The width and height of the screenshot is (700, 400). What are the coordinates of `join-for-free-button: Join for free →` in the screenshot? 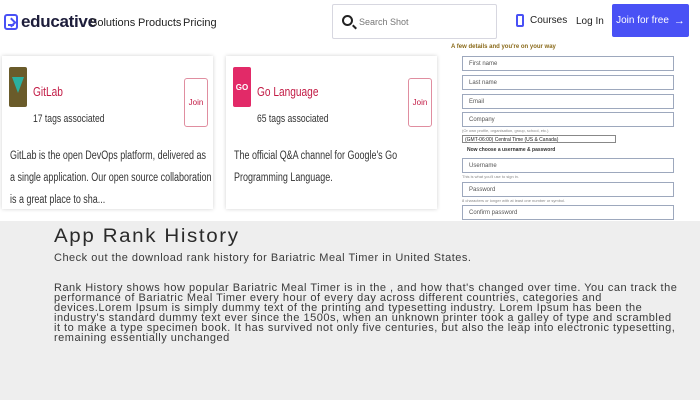 It's located at (650, 20).